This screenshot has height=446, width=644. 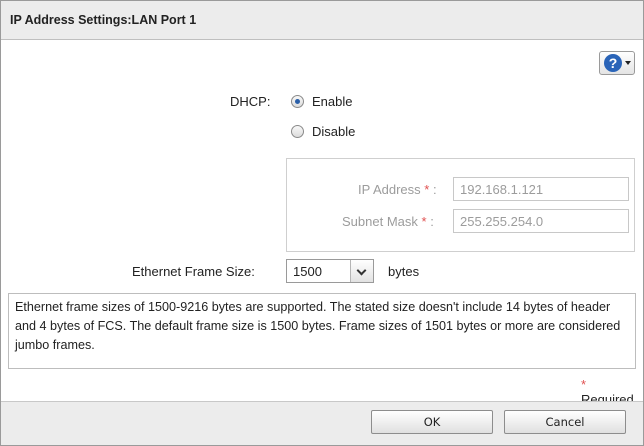 I want to click on dhcp-disable-radio, so click(x=297, y=131).